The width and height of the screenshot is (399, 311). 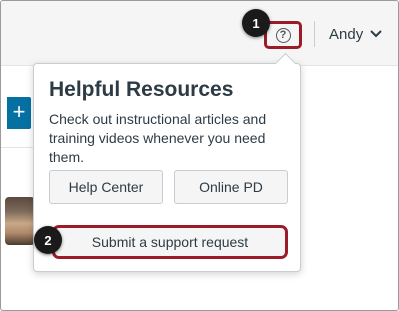 I want to click on help-icon-glyph: ?, so click(x=283, y=35).